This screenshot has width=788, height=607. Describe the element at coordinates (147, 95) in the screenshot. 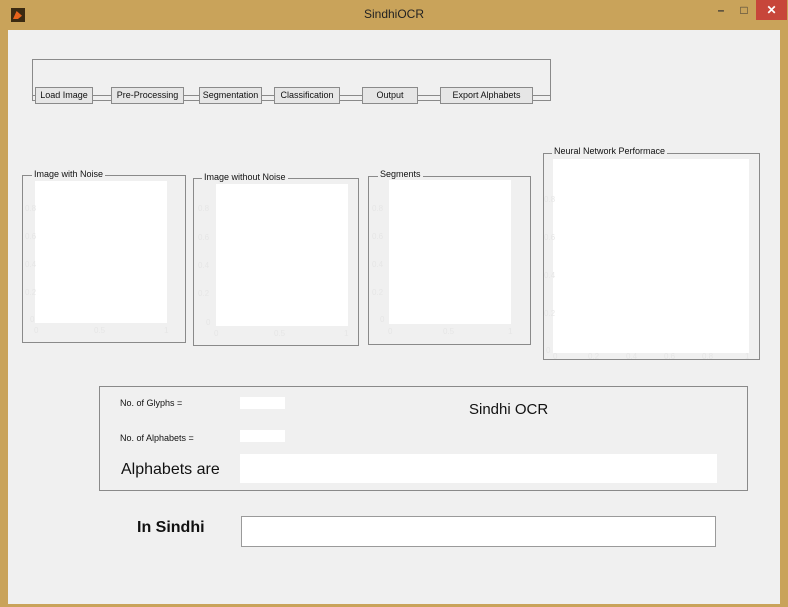

I see `pre-processing-button: Pre-Processing` at that location.